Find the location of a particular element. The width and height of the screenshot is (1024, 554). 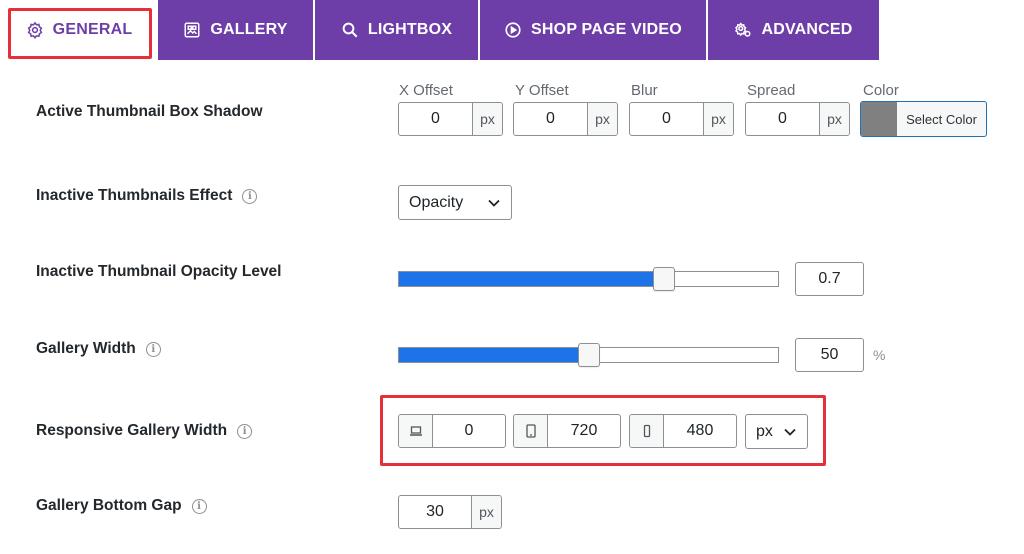

blur-input: 0 is located at coordinates (666, 119).